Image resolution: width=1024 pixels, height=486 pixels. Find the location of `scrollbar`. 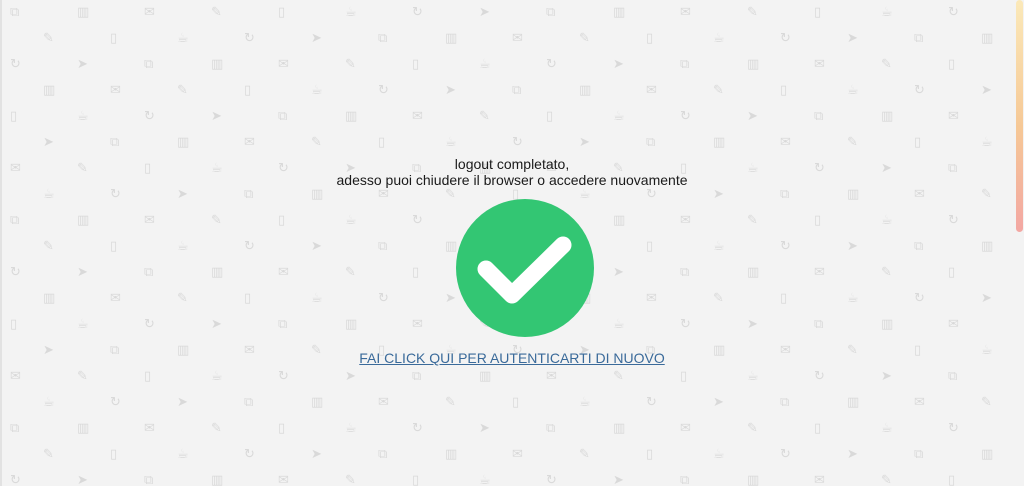

scrollbar is located at coordinates (1019, 243).